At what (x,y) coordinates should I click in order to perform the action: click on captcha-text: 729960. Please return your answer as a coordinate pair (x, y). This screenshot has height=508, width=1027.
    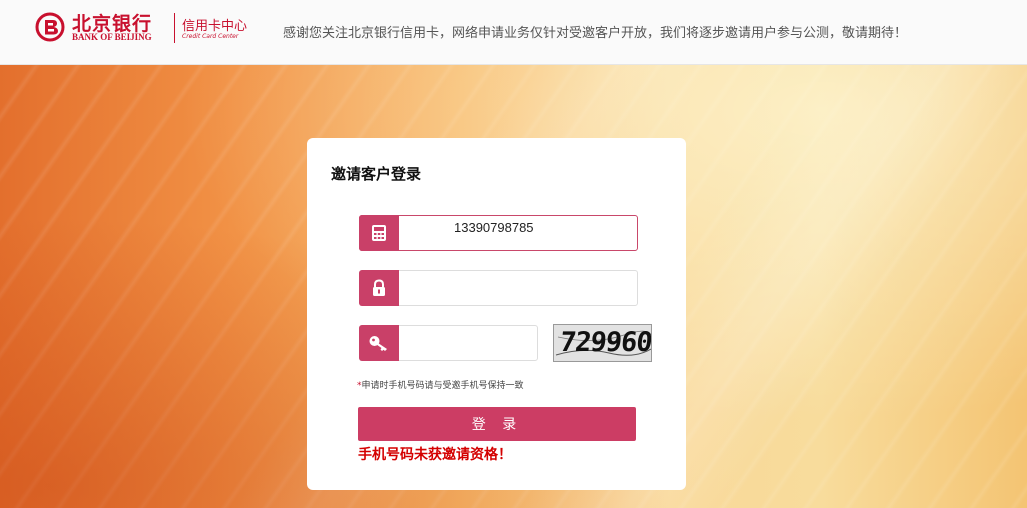
    Looking at the image, I should click on (605, 342).